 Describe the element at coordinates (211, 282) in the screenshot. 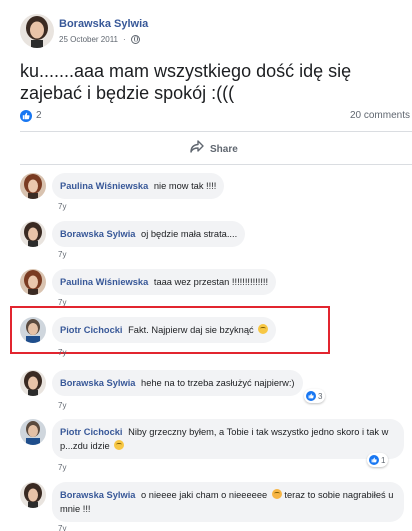

I see `comment-text: taaa wez przestan !!!!!!!!!!!!!!` at that location.